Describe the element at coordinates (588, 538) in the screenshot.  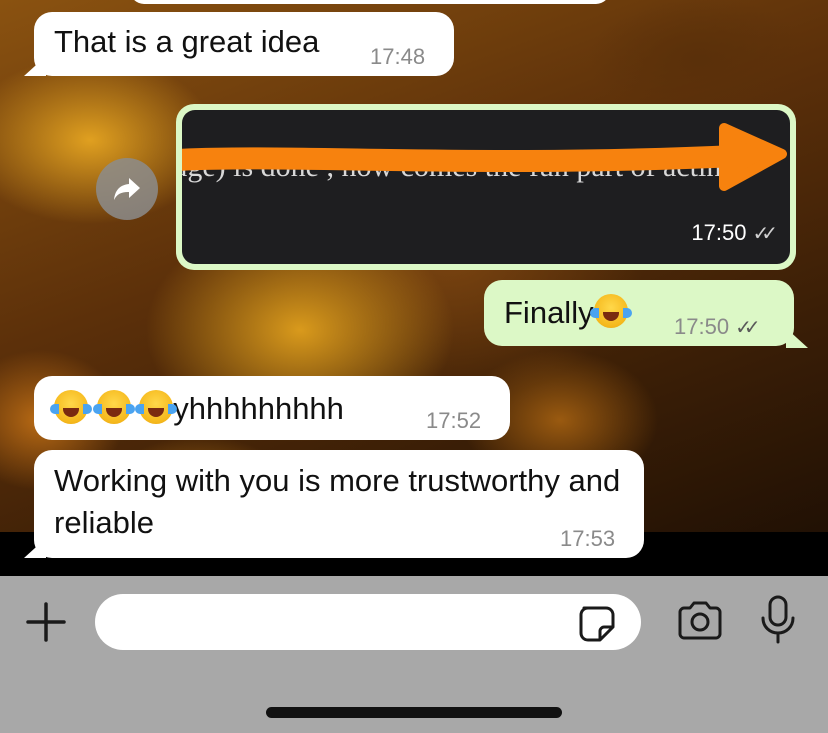
I see `message-time: 17:53` at that location.